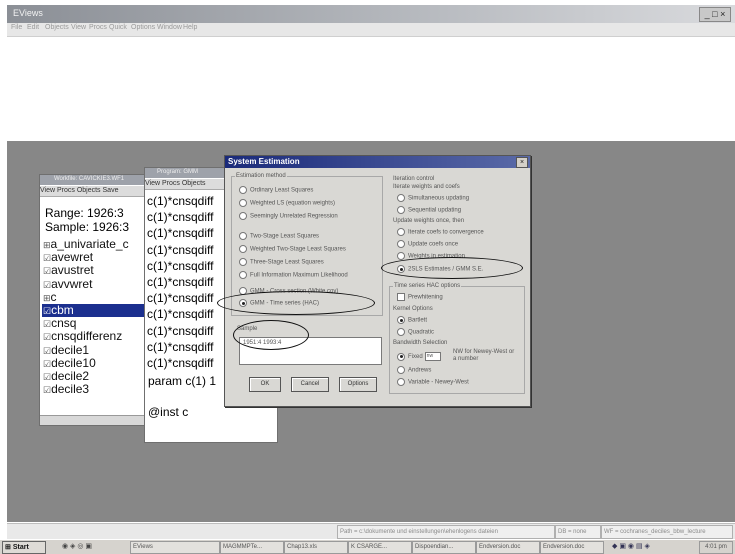 The image size is (735, 554). I want to click on task-eviews: EViews, so click(175, 547).